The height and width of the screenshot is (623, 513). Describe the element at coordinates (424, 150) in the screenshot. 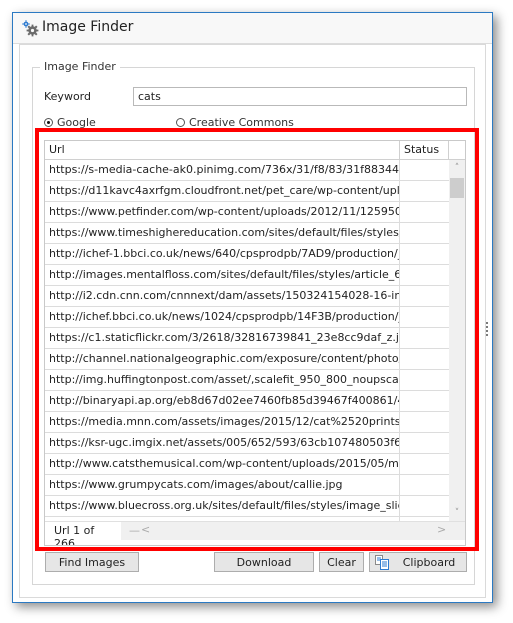

I see `column-header-status: Status` at that location.